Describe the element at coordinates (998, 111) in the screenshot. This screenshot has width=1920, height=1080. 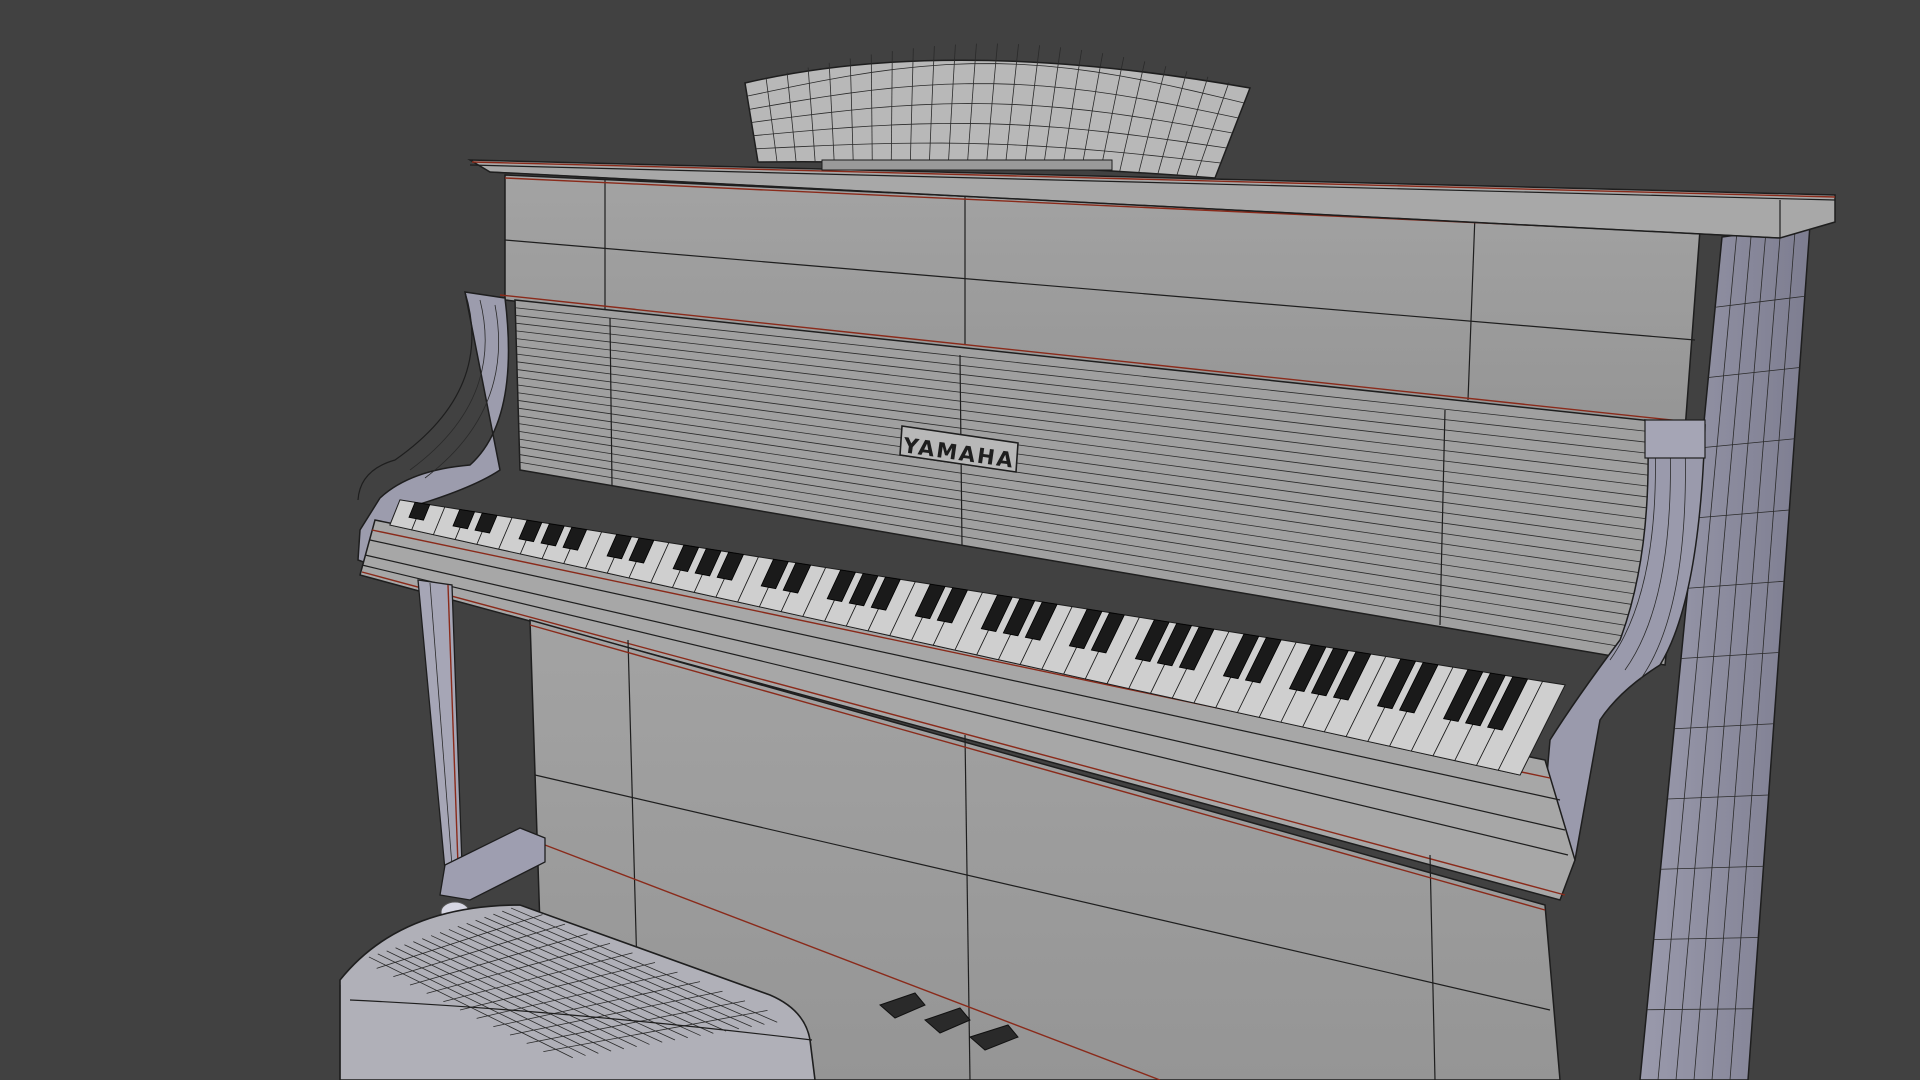
I see `music-stand` at that location.